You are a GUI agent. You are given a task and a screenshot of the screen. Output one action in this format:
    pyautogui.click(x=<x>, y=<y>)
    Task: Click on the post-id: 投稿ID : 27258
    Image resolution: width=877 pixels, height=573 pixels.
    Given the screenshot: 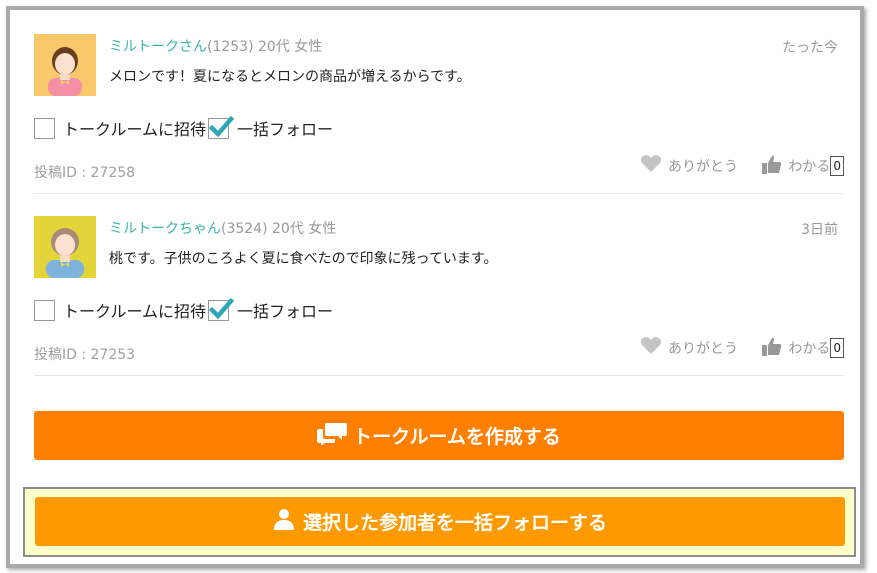 What is the action you would take?
    pyautogui.click(x=85, y=173)
    